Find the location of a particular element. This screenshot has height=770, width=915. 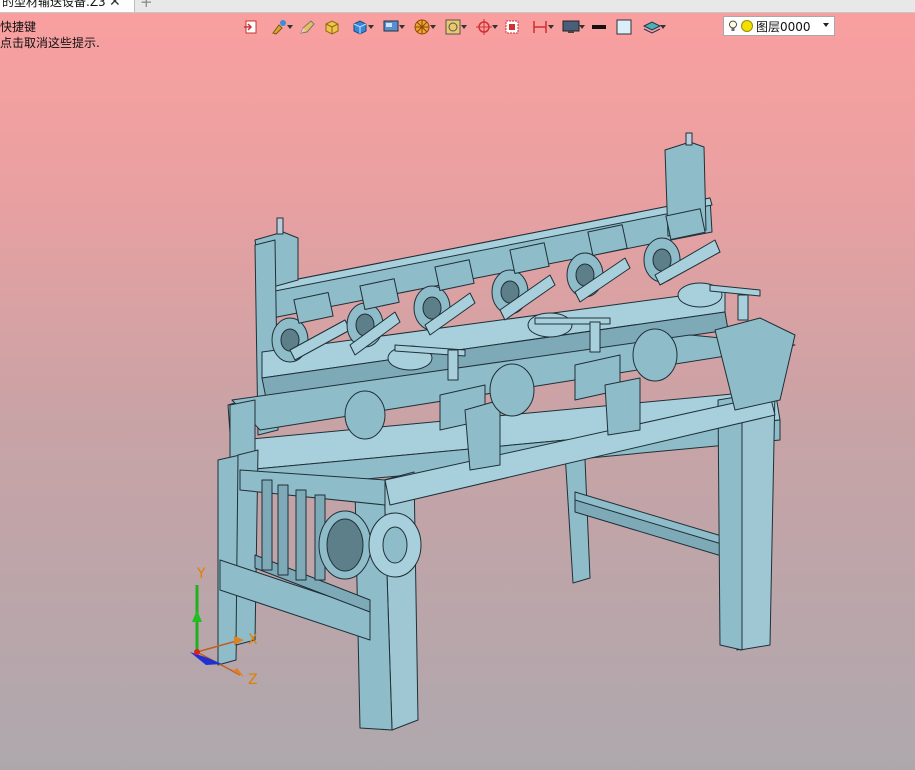

axis-z-label: Z is located at coordinates (253, 680).